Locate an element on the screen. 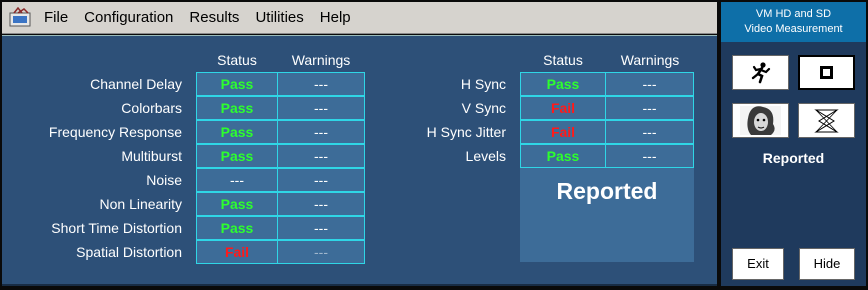  hide-button: Hide is located at coordinates (827, 264).